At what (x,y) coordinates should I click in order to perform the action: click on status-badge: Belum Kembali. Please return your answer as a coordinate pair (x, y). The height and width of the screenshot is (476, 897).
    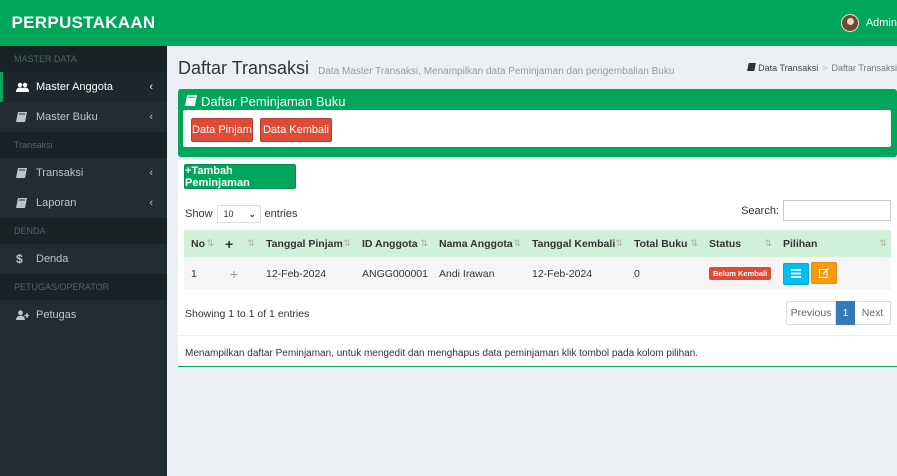
    Looking at the image, I should click on (740, 273).